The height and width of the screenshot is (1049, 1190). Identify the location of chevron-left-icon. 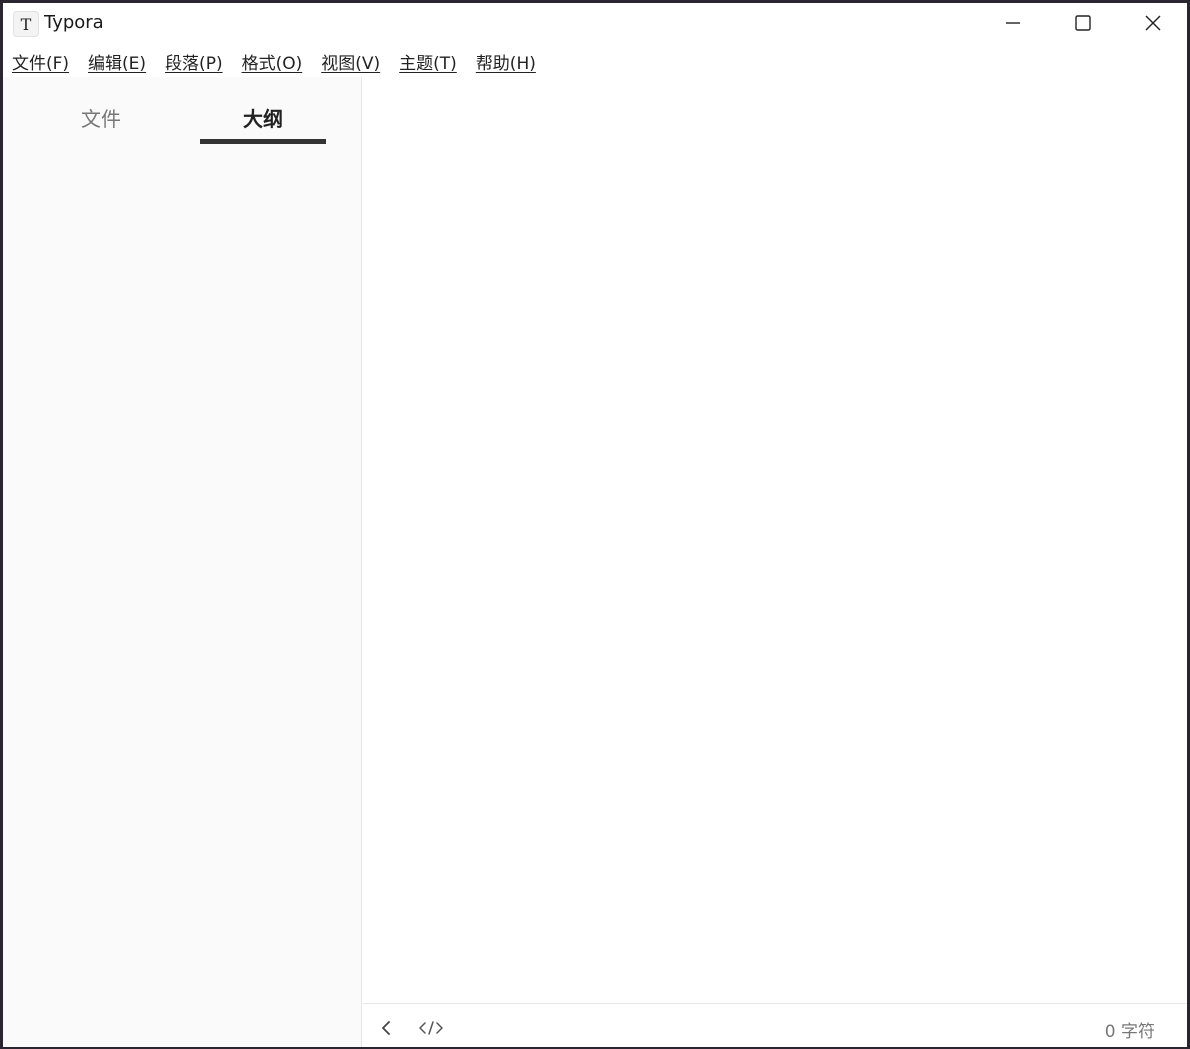
(386, 1028).